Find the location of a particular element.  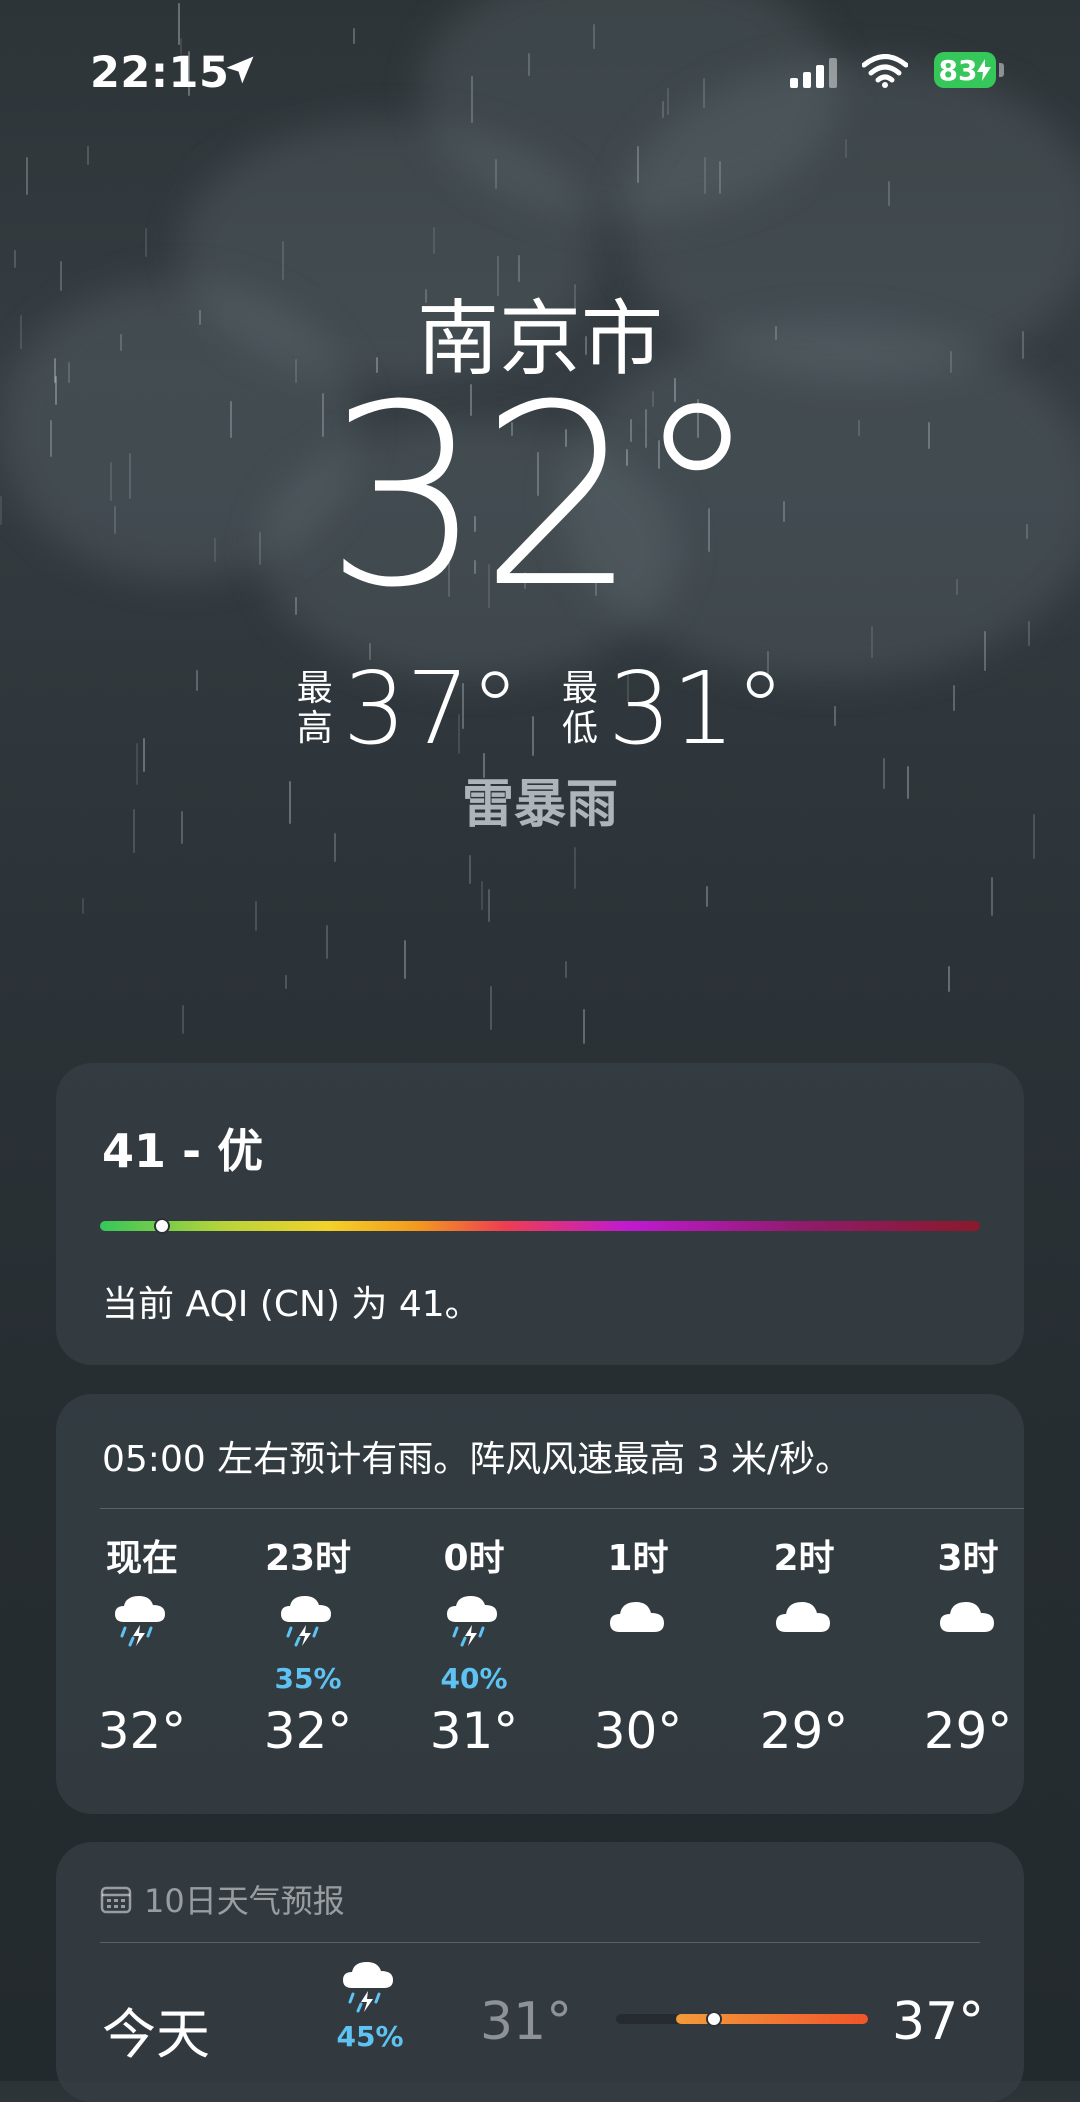

day-low-temperature: 31° is located at coordinates (526, 2022).